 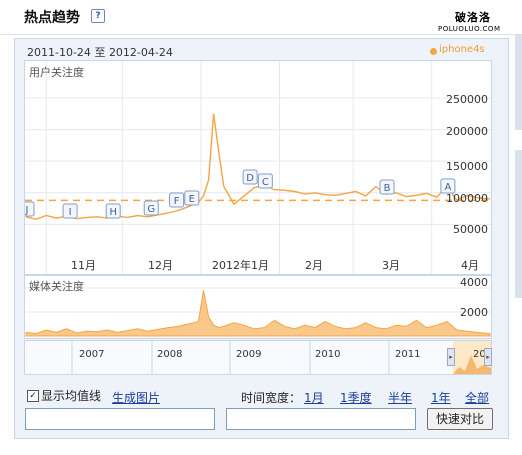 What do you see at coordinates (136, 397) in the screenshot?
I see `generate-image-link: 生成图片` at bounding box center [136, 397].